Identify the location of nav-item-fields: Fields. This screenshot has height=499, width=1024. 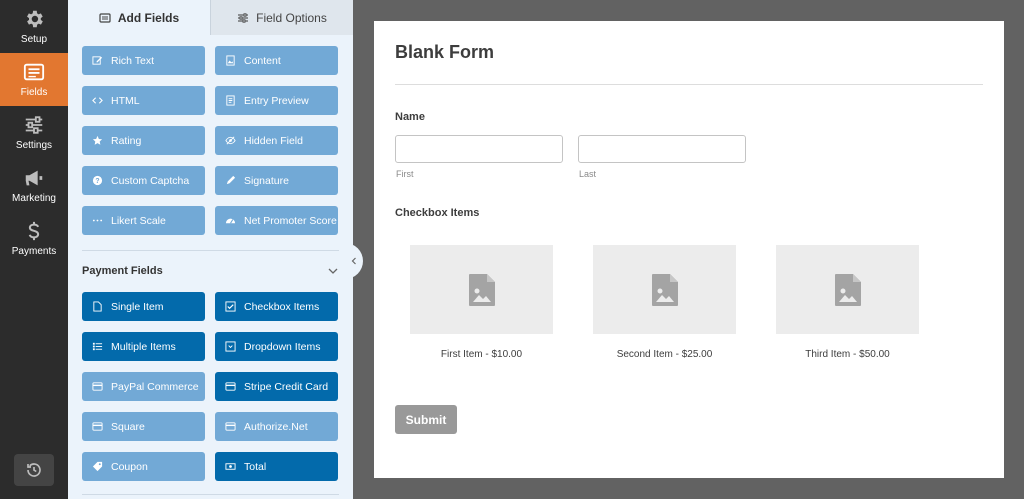
(34, 79).